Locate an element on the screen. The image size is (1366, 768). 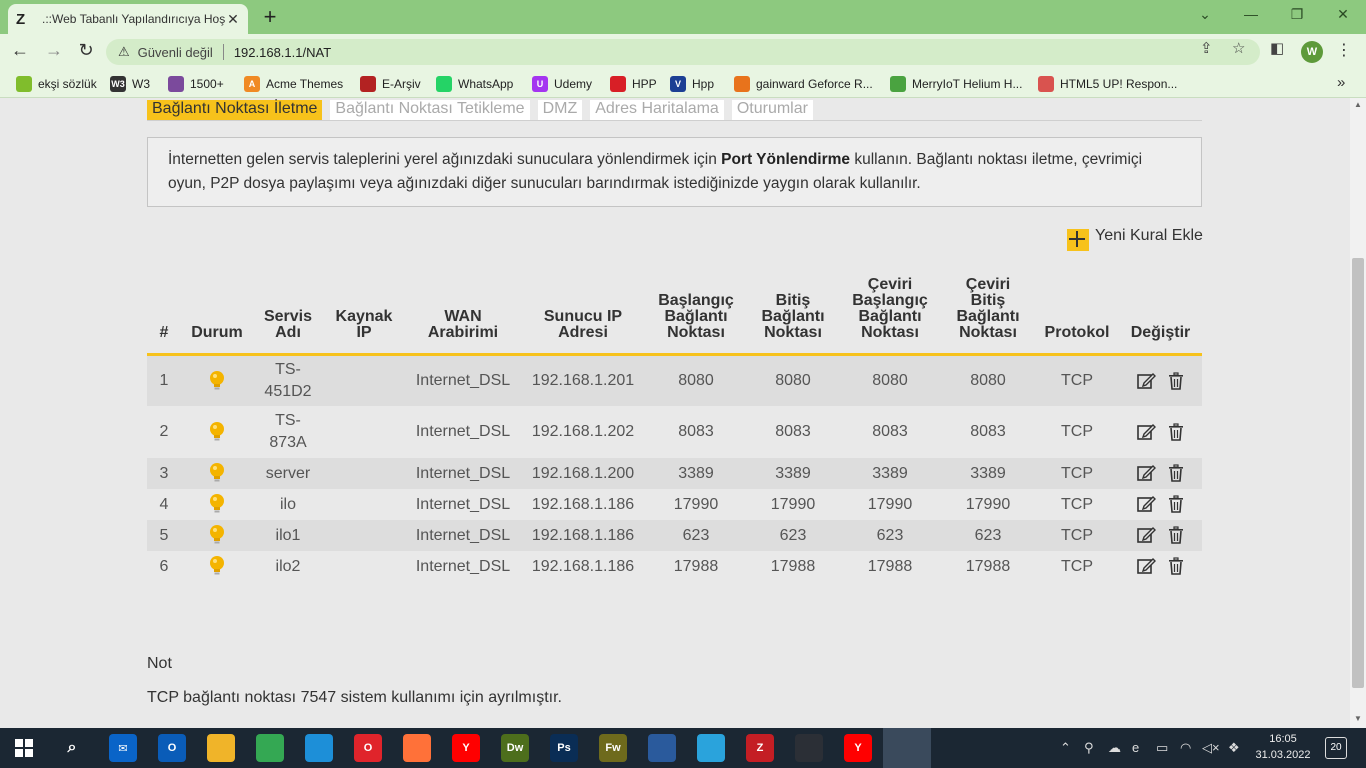
end-port: 8080 is located at coordinates (793, 380).